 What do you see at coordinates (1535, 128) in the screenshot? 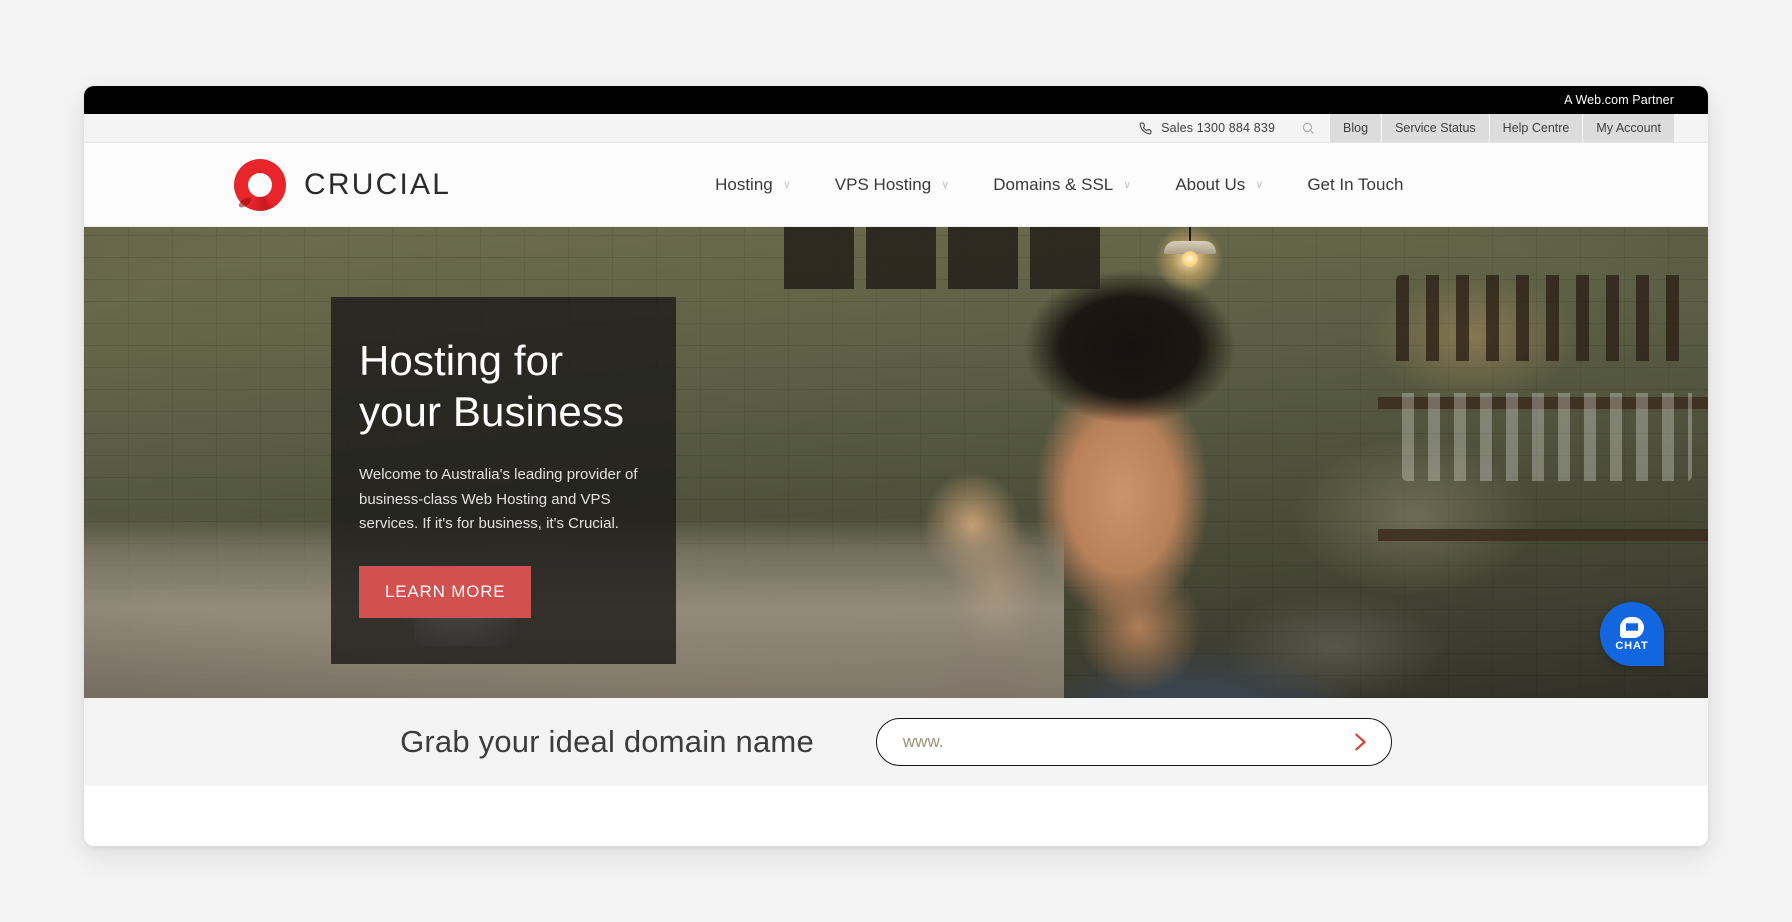
I see `util-link-help-centre: Help Centre` at bounding box center [1535, 128].